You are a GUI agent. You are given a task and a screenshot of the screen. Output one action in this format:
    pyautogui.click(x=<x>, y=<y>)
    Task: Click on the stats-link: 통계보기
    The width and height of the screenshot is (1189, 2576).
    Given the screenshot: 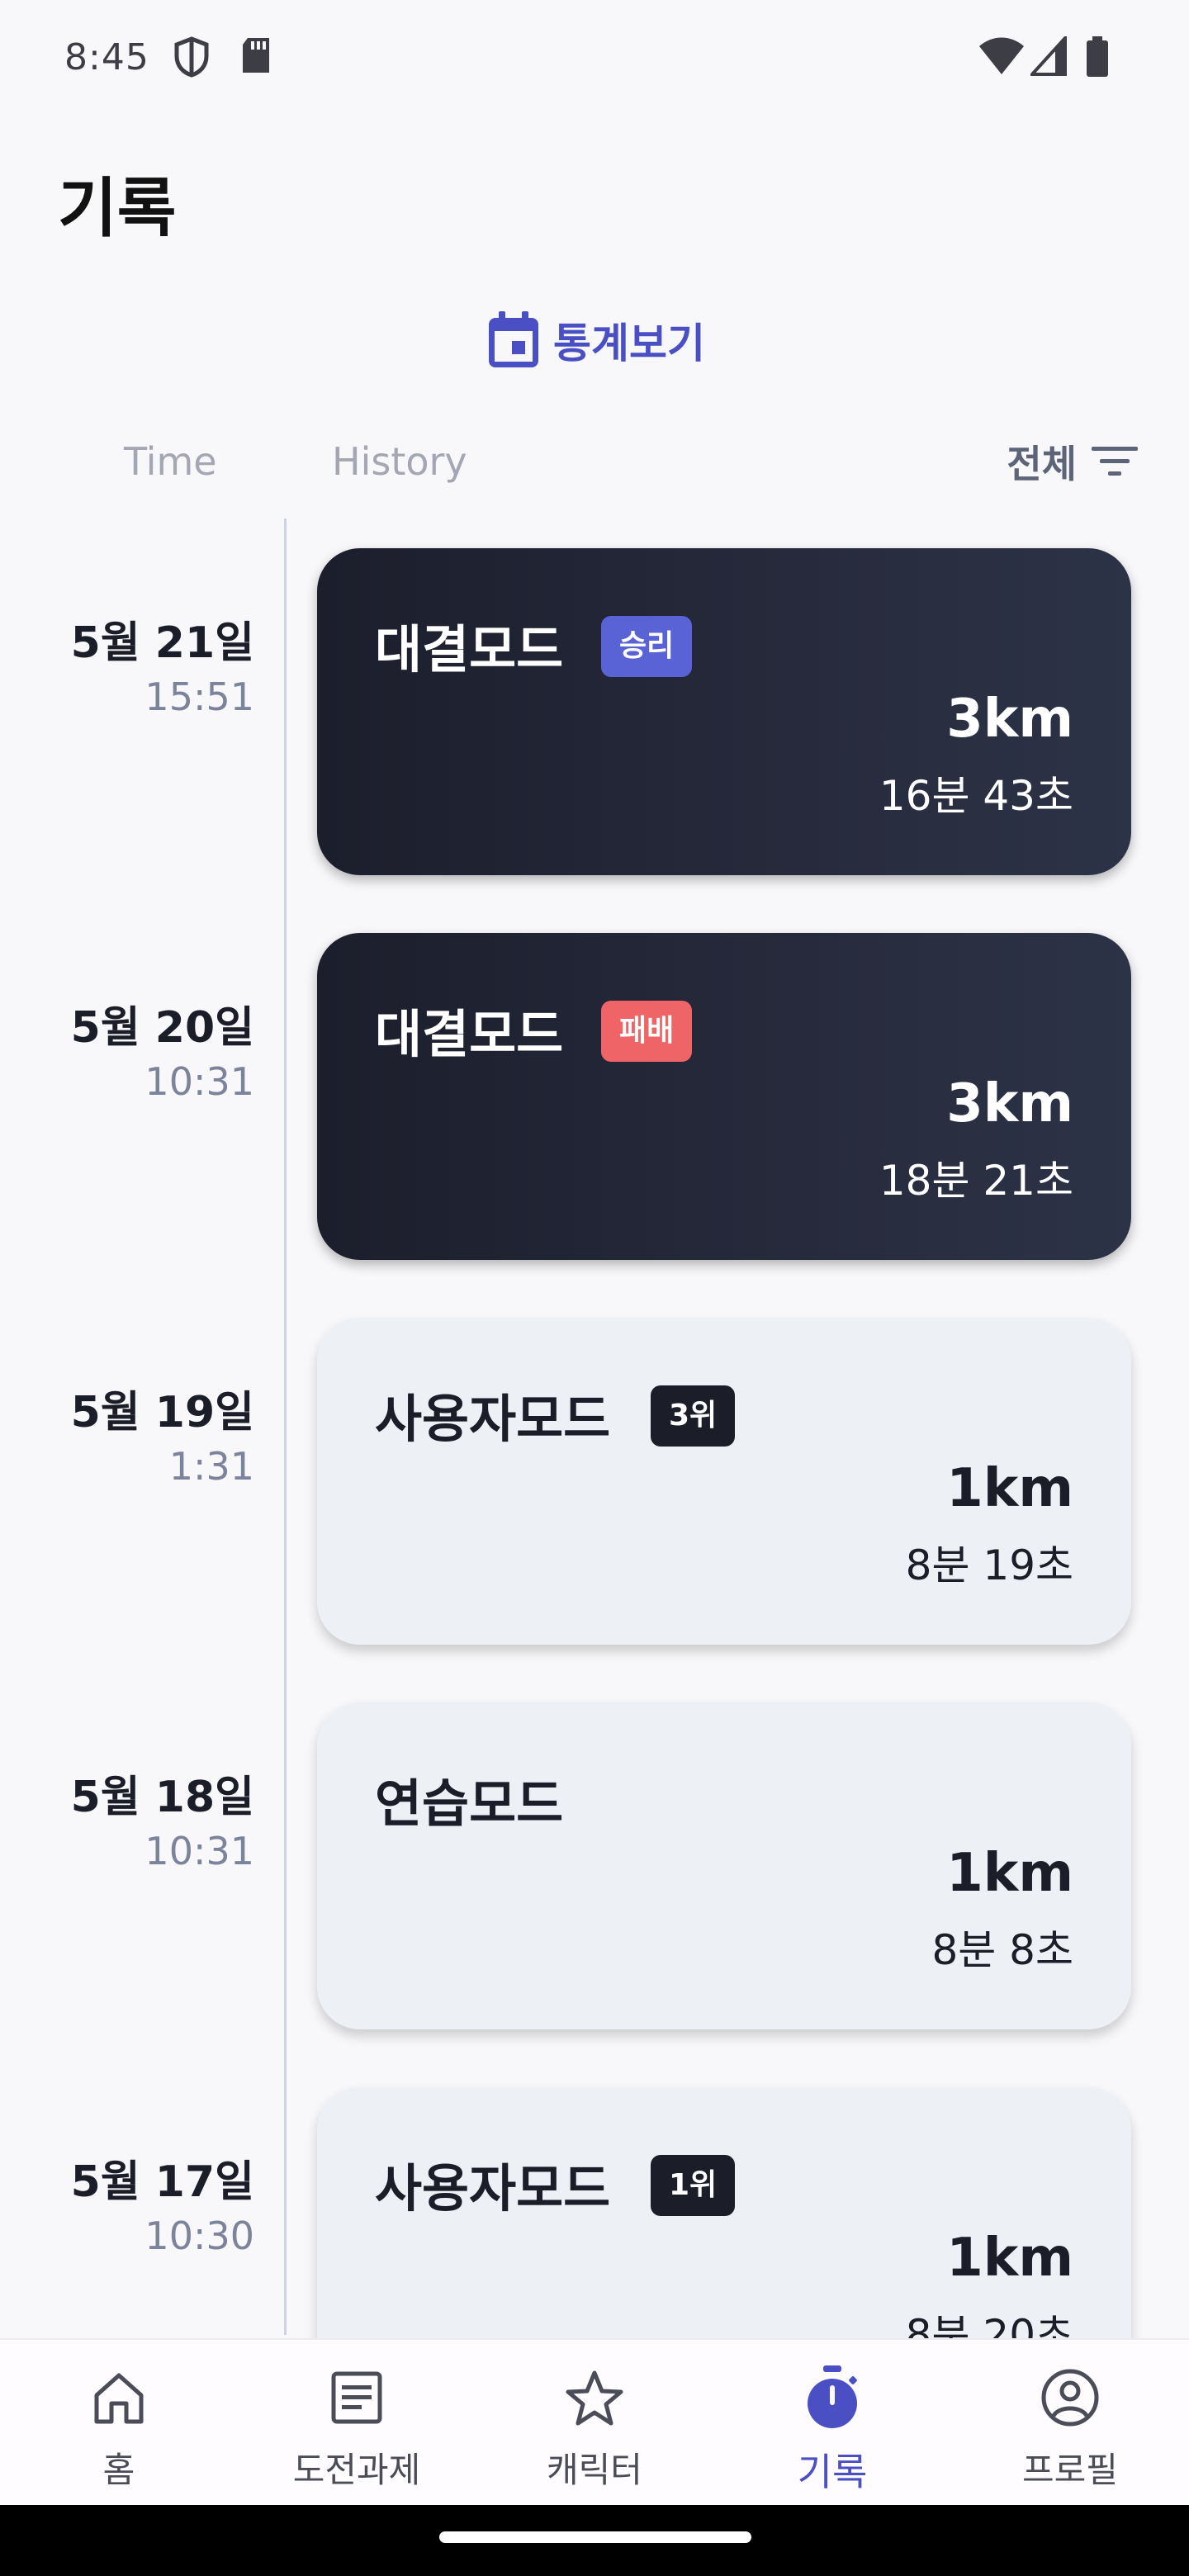 What is the action you would take?
    pyautogui.click(x=596, y=340)
    